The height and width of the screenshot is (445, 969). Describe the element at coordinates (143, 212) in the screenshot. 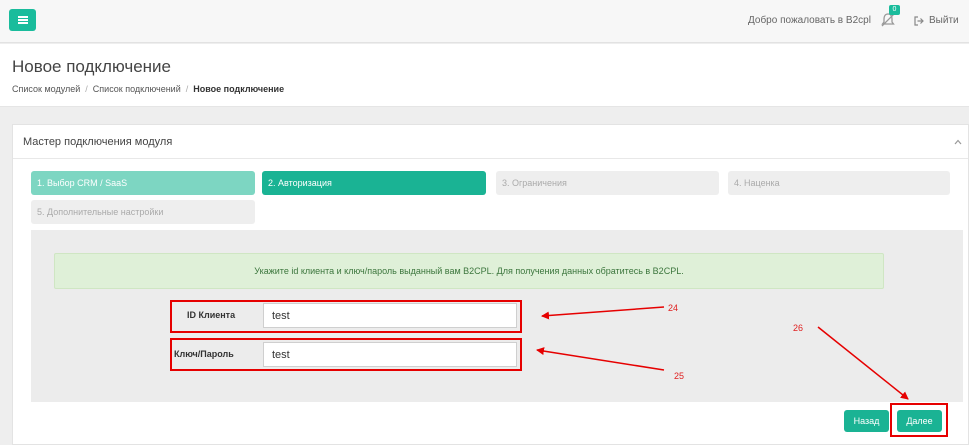

I see `step-additional-settings: 5. Дополнительные настройки` at that location.